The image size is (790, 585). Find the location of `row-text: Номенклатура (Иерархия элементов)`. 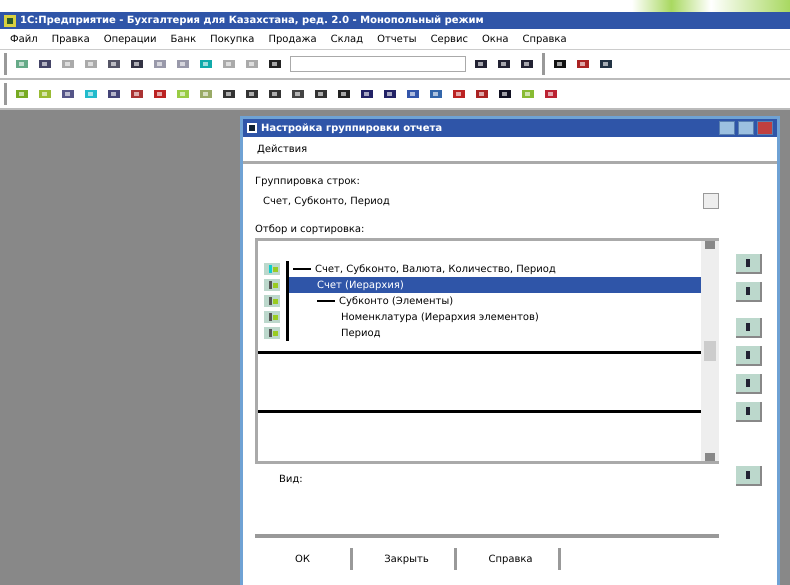

row-text: Номенклатура (Иерархия элементов) is located at coordinates (440, 317).